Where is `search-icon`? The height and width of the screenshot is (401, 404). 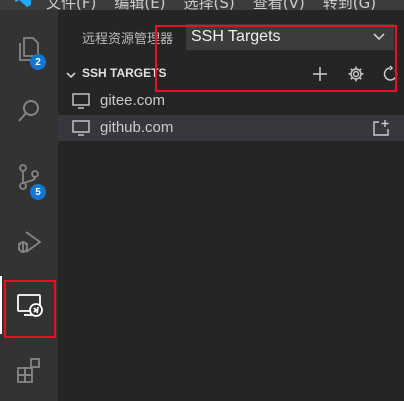 search-icon is located at coordinates (28, 111).